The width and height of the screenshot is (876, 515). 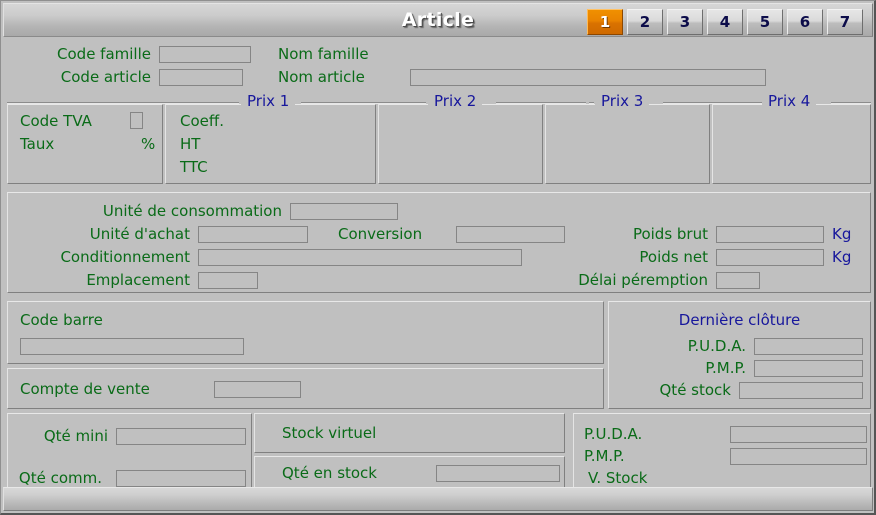 I want to click on tab-3: 3, so click(x=685, y=22).